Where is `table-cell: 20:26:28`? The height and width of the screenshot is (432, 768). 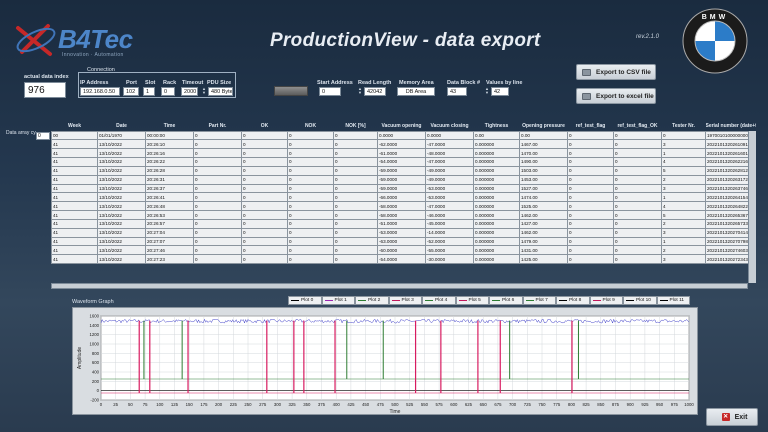
table-cell: 20:26:28 is located at coordinates (169, 170).